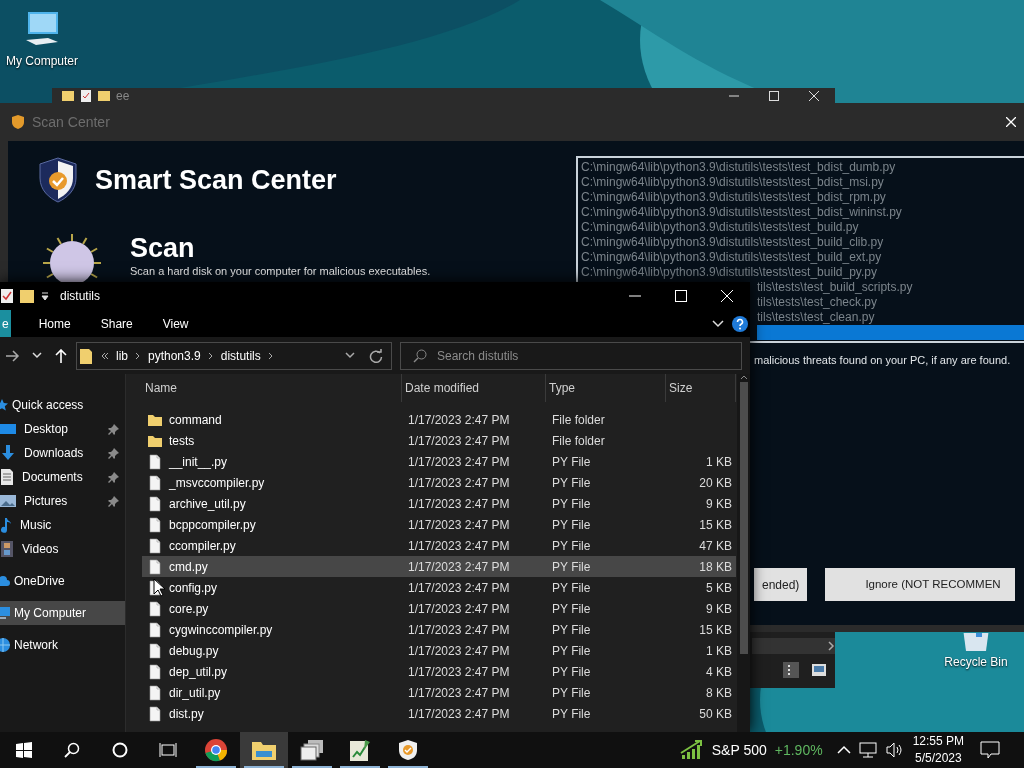 The height and width of the screenshot is (768, 1024). Describe the element at coordinates (606, 388) in the screenshot. I see `column-header: Type` at that location.